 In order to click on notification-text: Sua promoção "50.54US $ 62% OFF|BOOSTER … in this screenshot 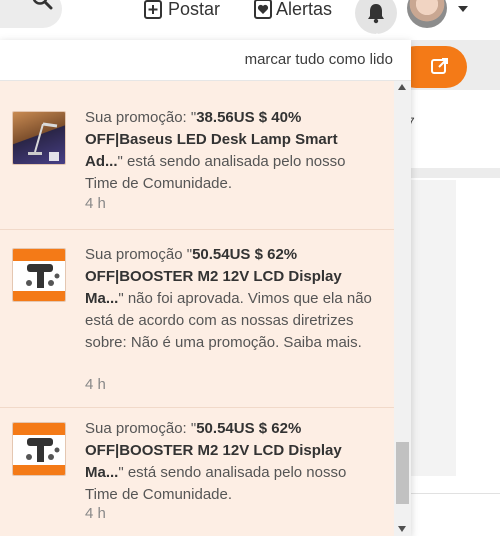, I will do `click(228, 298)`.